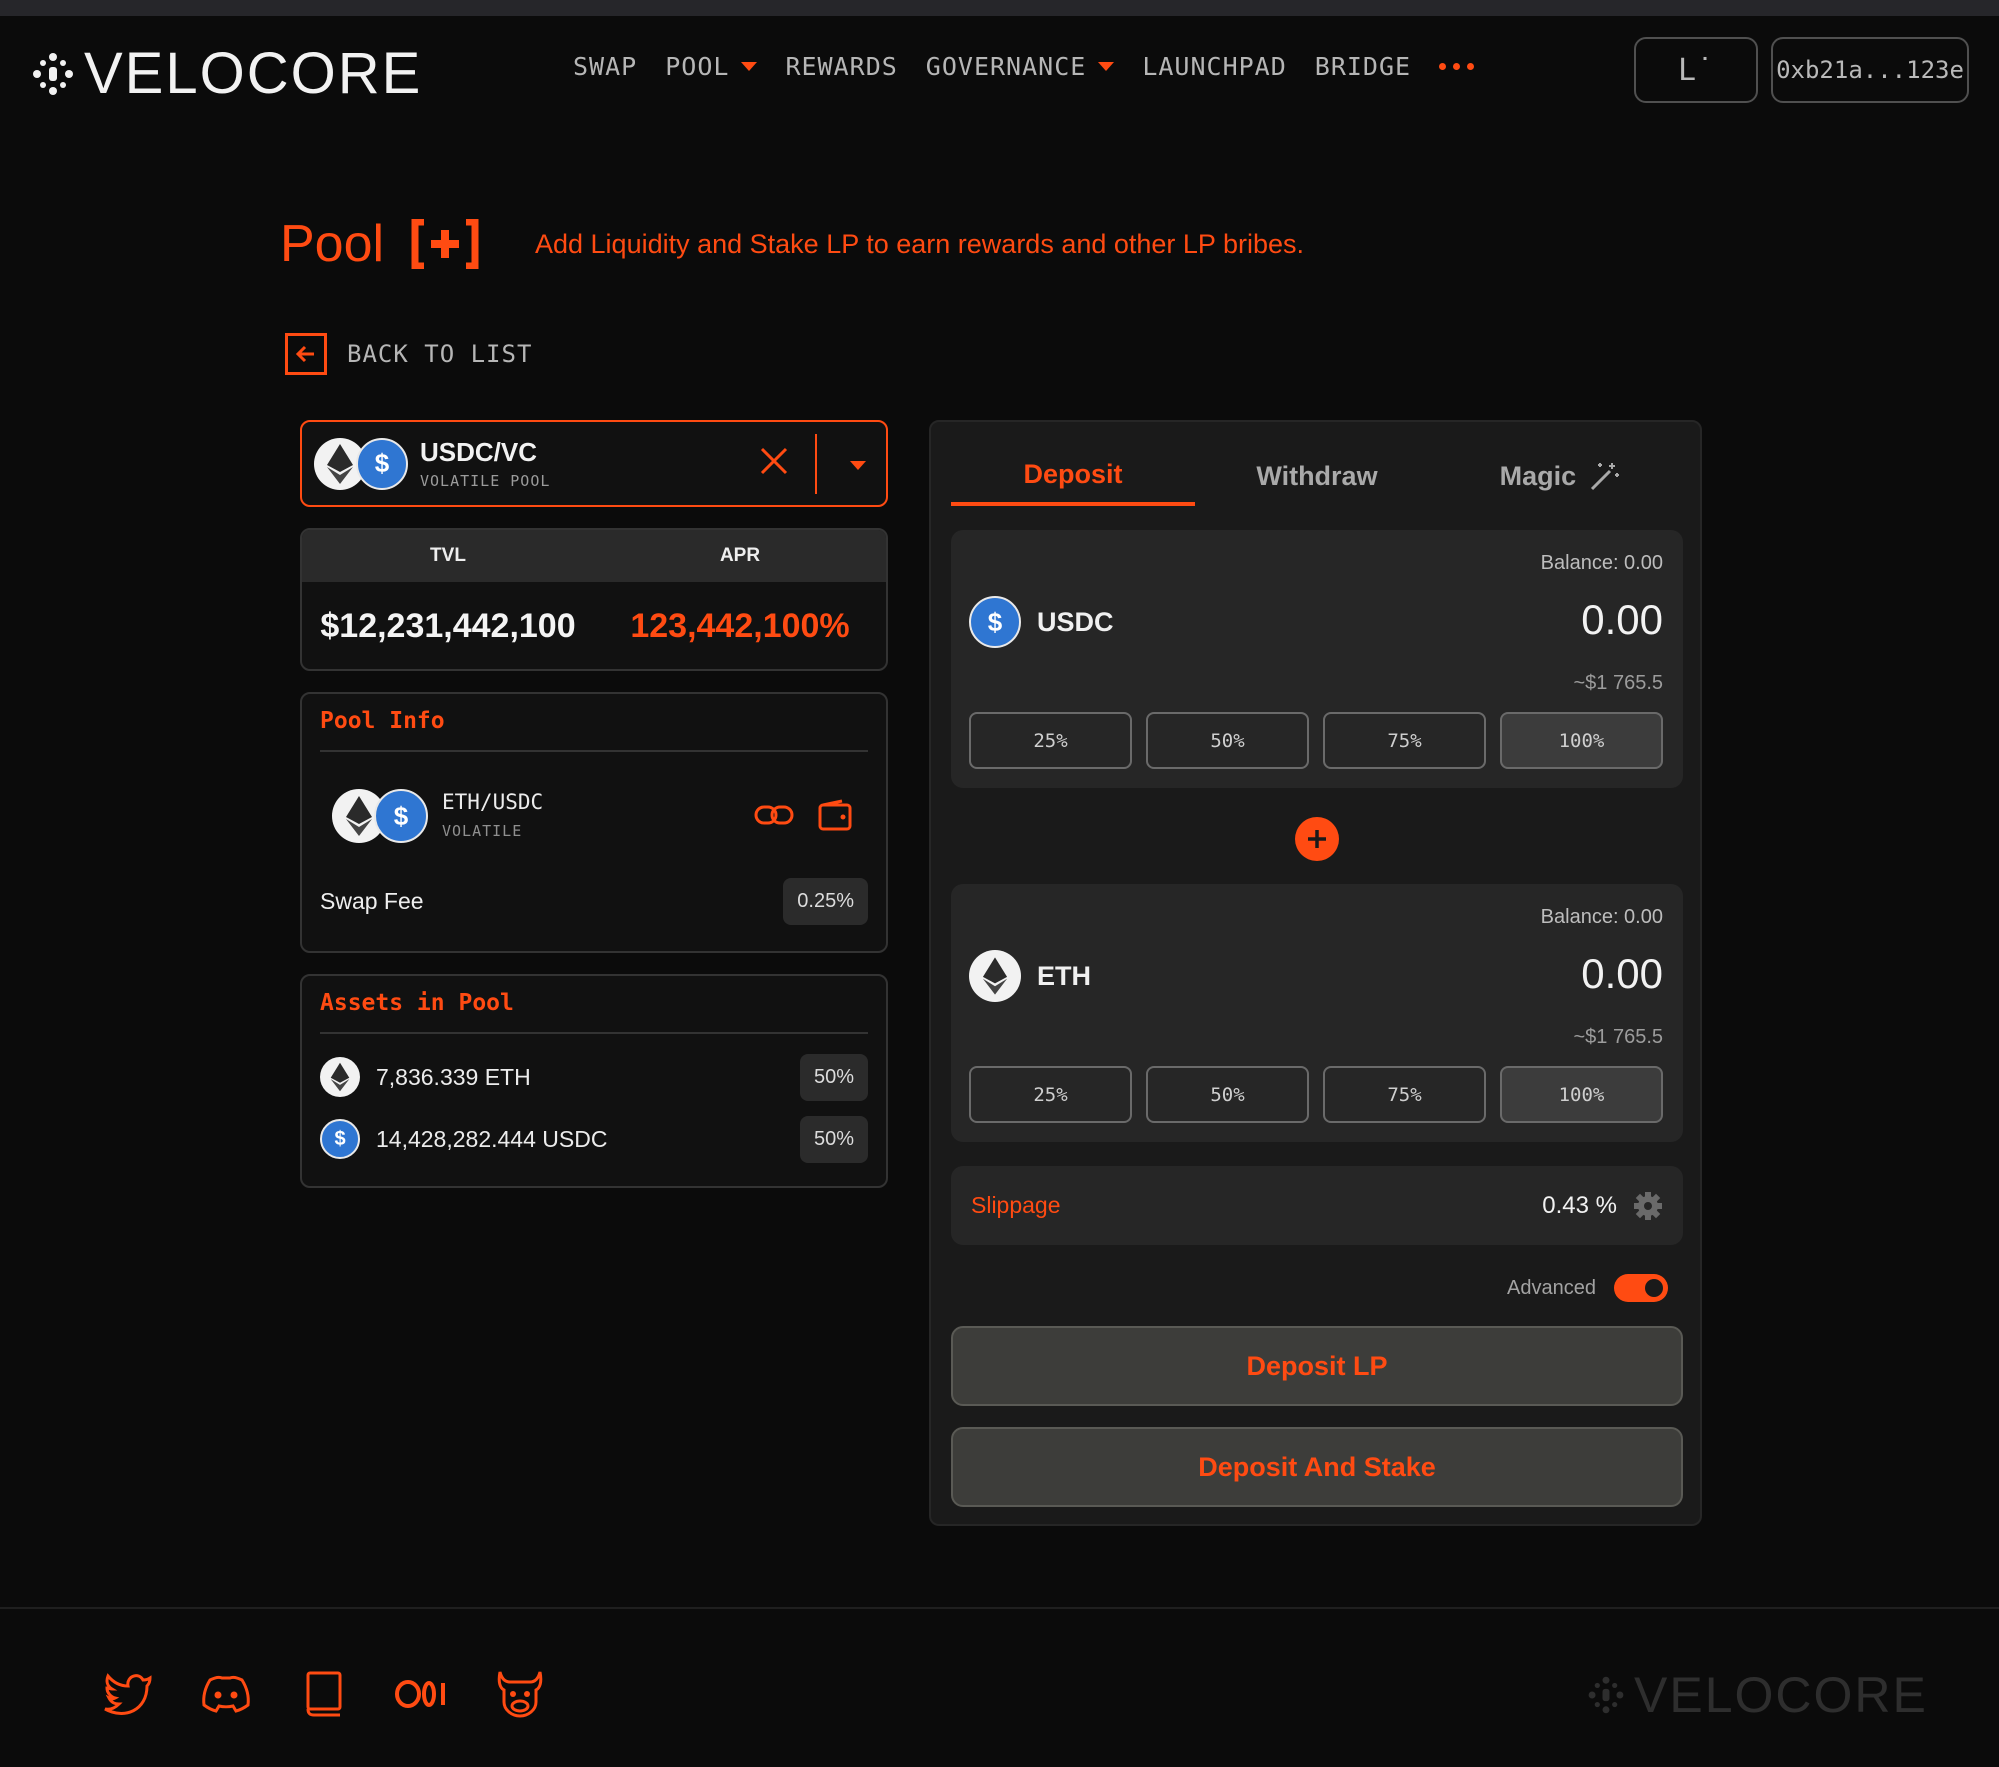 The image size is (1999, 1767). What do you see at coordinates (1016, 1205) in the screenshot?
I see `slippage-label: Slippage` at bounding box center [1016, 1205].